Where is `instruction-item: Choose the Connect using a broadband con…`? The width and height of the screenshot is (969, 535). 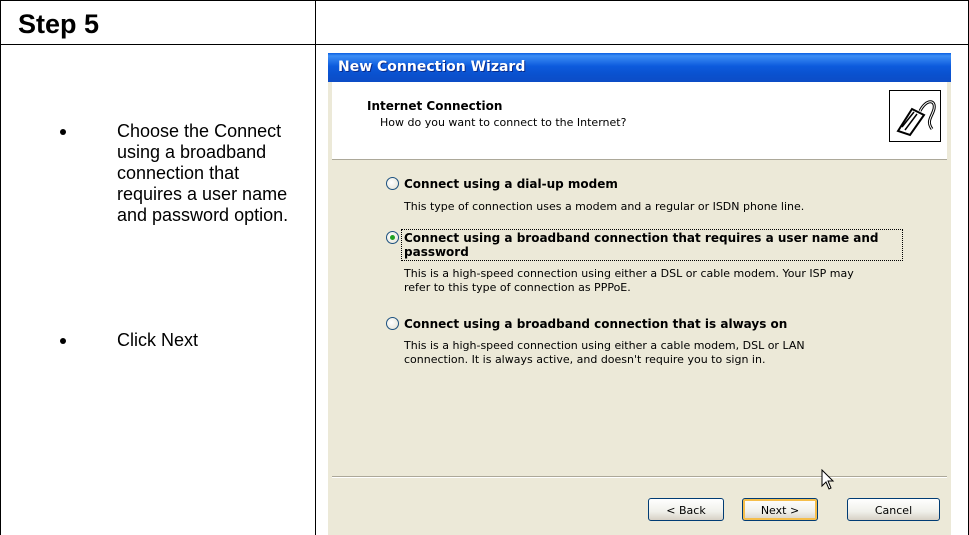
instruction-item: Choose the Connect using a broadband con… is located at coordinates (185, 191).